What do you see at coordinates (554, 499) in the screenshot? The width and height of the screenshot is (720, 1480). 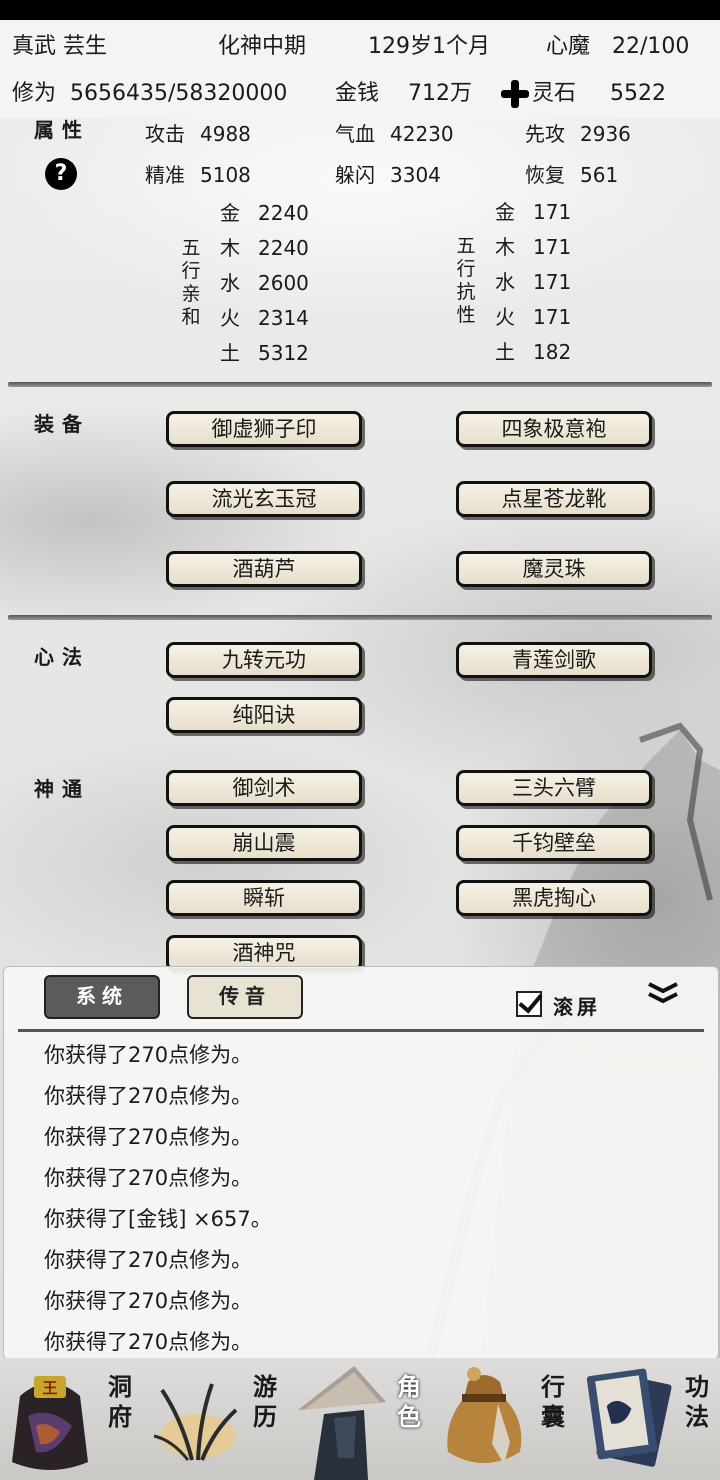 I see `equipment-slot-button: 点星苍龙靴` at bounding box center [554, 499].